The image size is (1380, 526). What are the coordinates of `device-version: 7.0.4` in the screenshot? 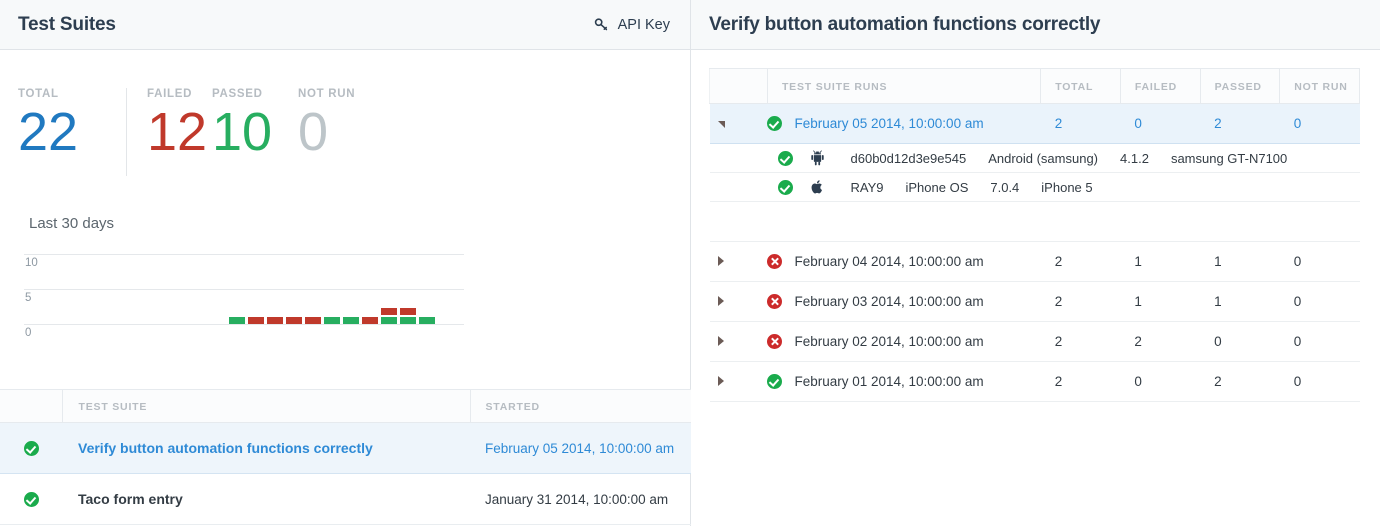 It's located at (1005, 187).